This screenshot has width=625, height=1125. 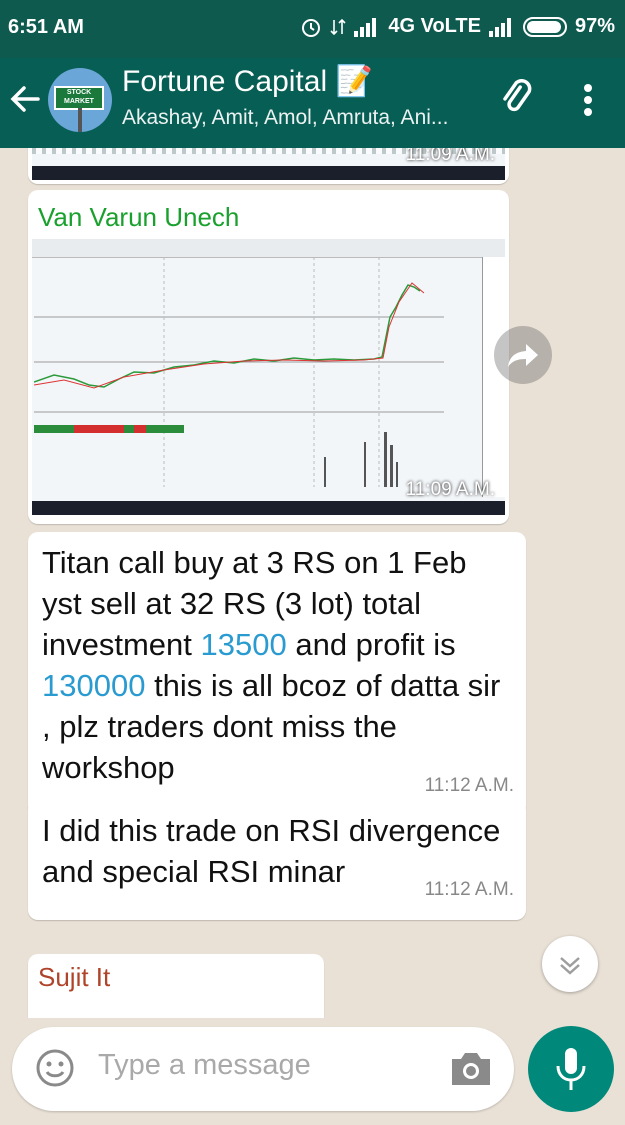 What do you see at coordinates (244, 644) in the screenshot?
I see `phone-link: 13500` at bounding box center [244, 644].